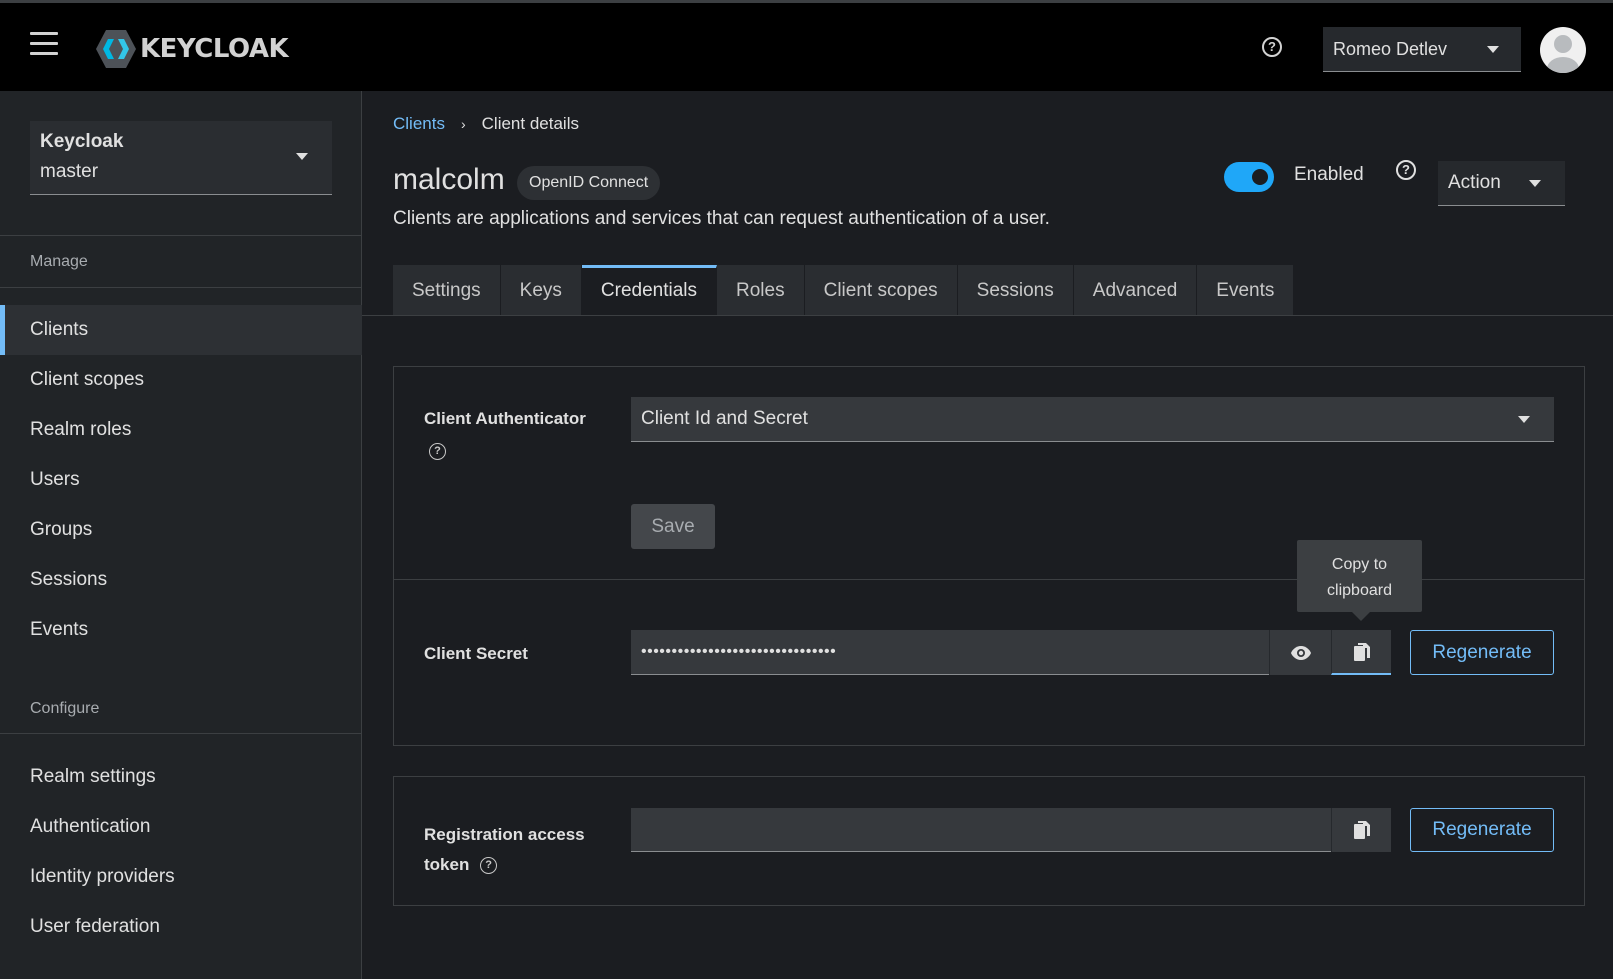 The height and width of the screenshot is (979, 1613). Describe the element at coordinates (1563, 54) in the screenshot. I see `user-avatar-icon` at that location.